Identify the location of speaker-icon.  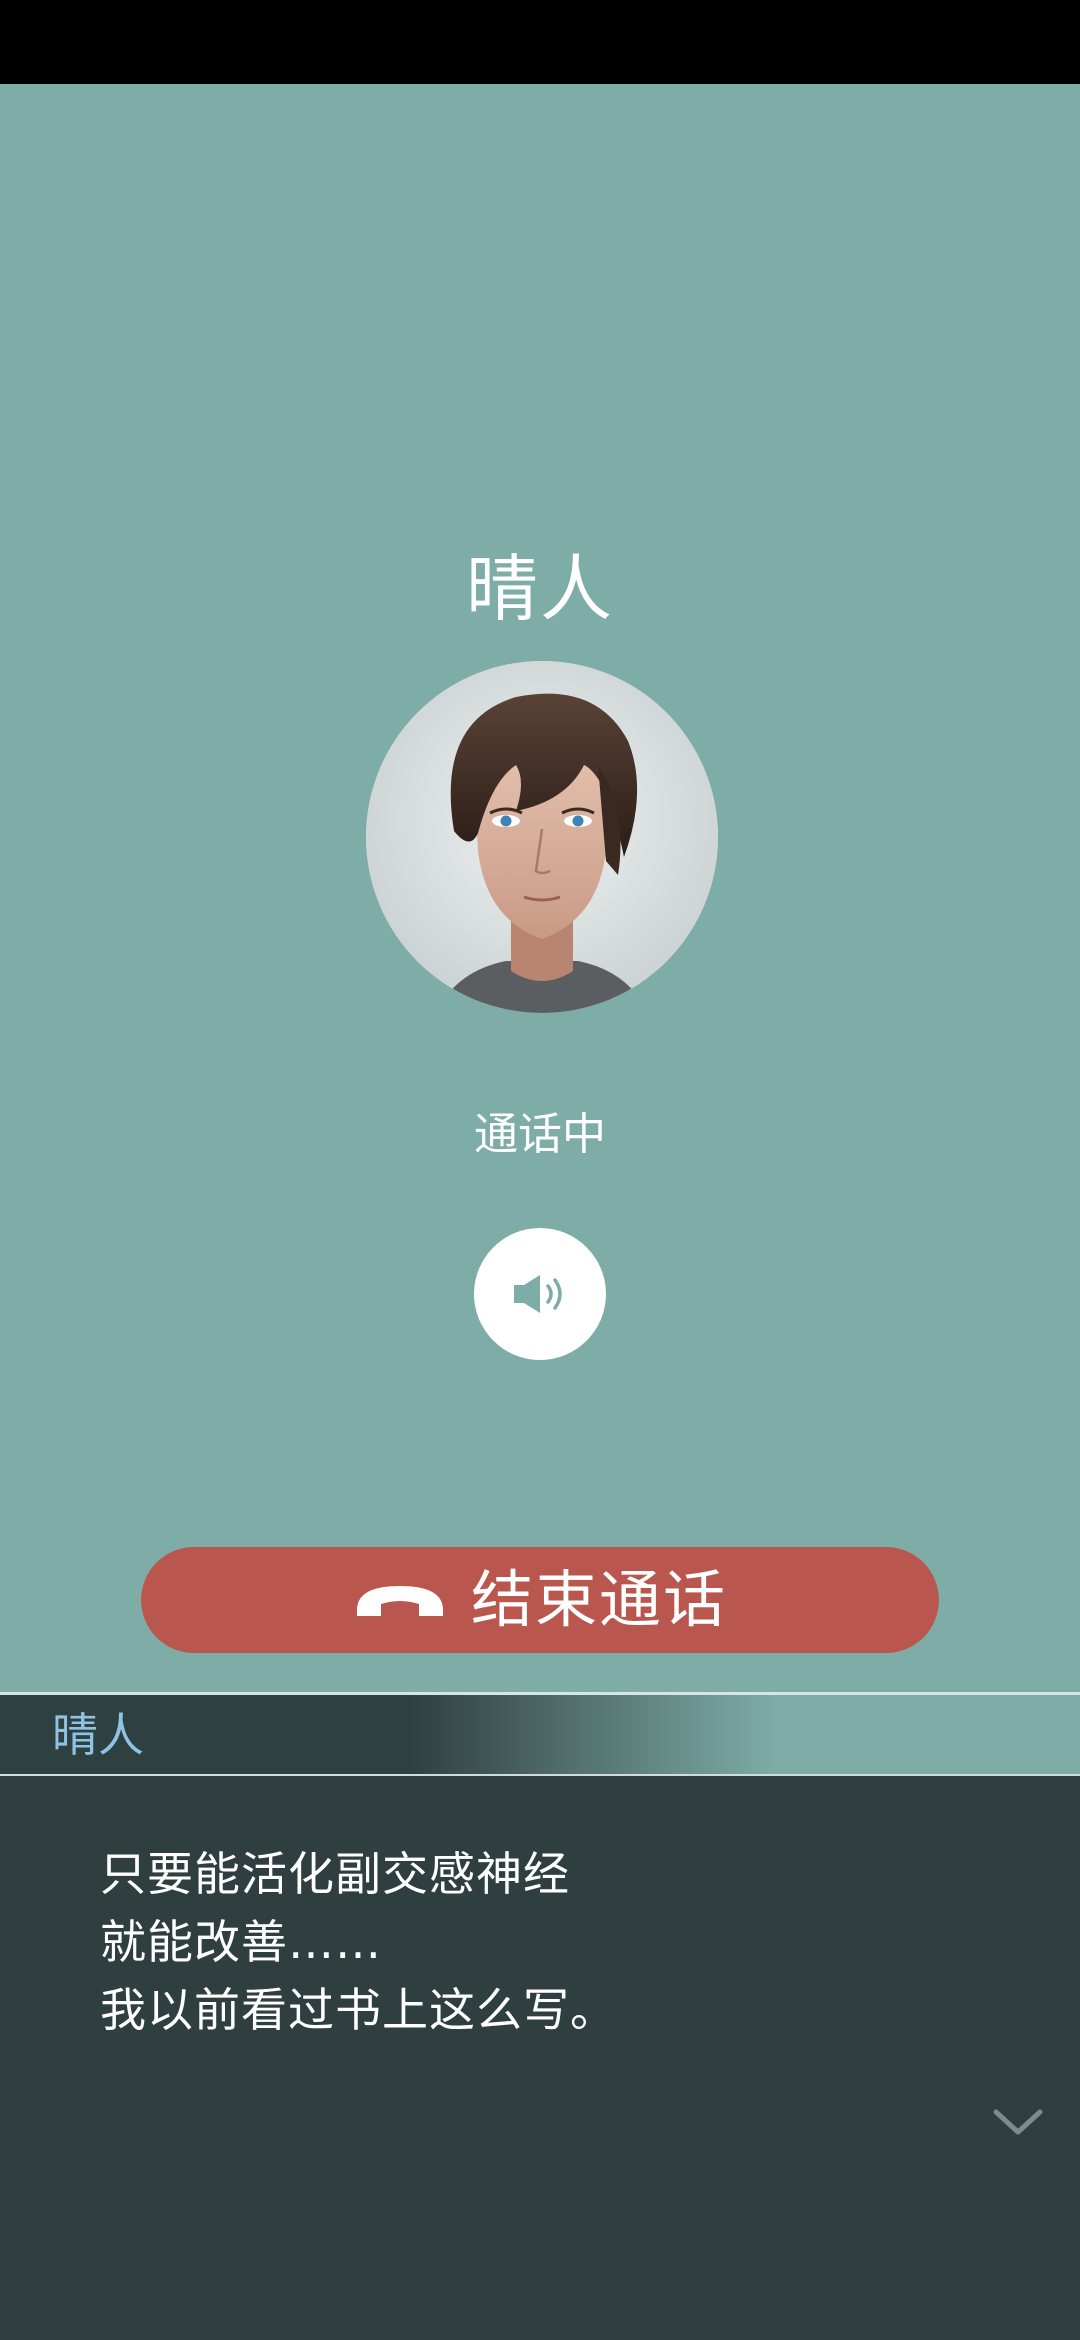
(538, 1294).